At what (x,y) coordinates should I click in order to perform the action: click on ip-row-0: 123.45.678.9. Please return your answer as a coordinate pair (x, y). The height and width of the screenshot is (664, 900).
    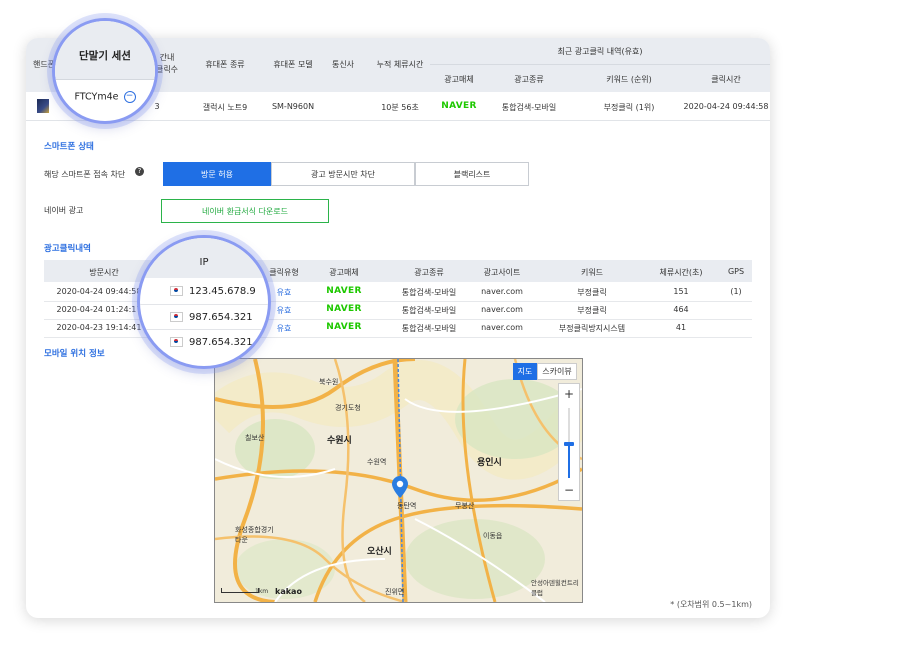
    Looking at the image, I should click on (213, 291).